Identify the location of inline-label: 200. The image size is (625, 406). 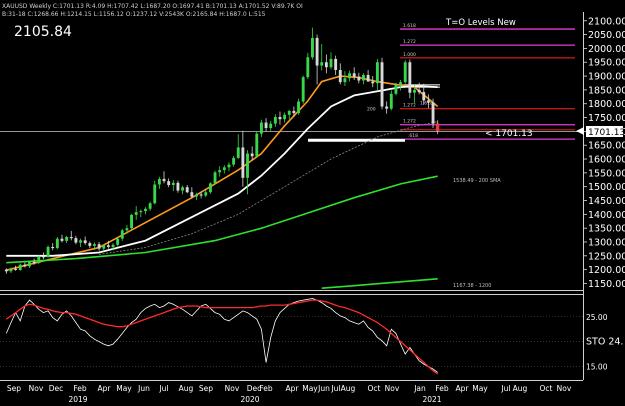
(371, 110).